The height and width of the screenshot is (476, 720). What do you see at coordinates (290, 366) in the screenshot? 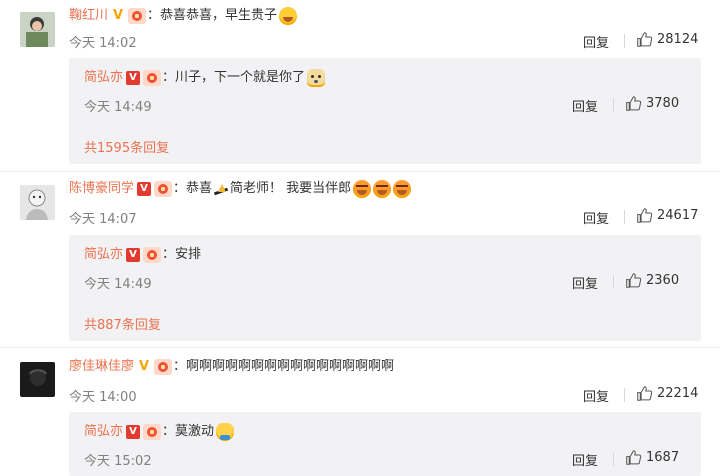
I see `comment-text: 啊啊啊啊啊啊啊啊啊啊啊啊啊啊啊啊` at bounding box center [290, 366].